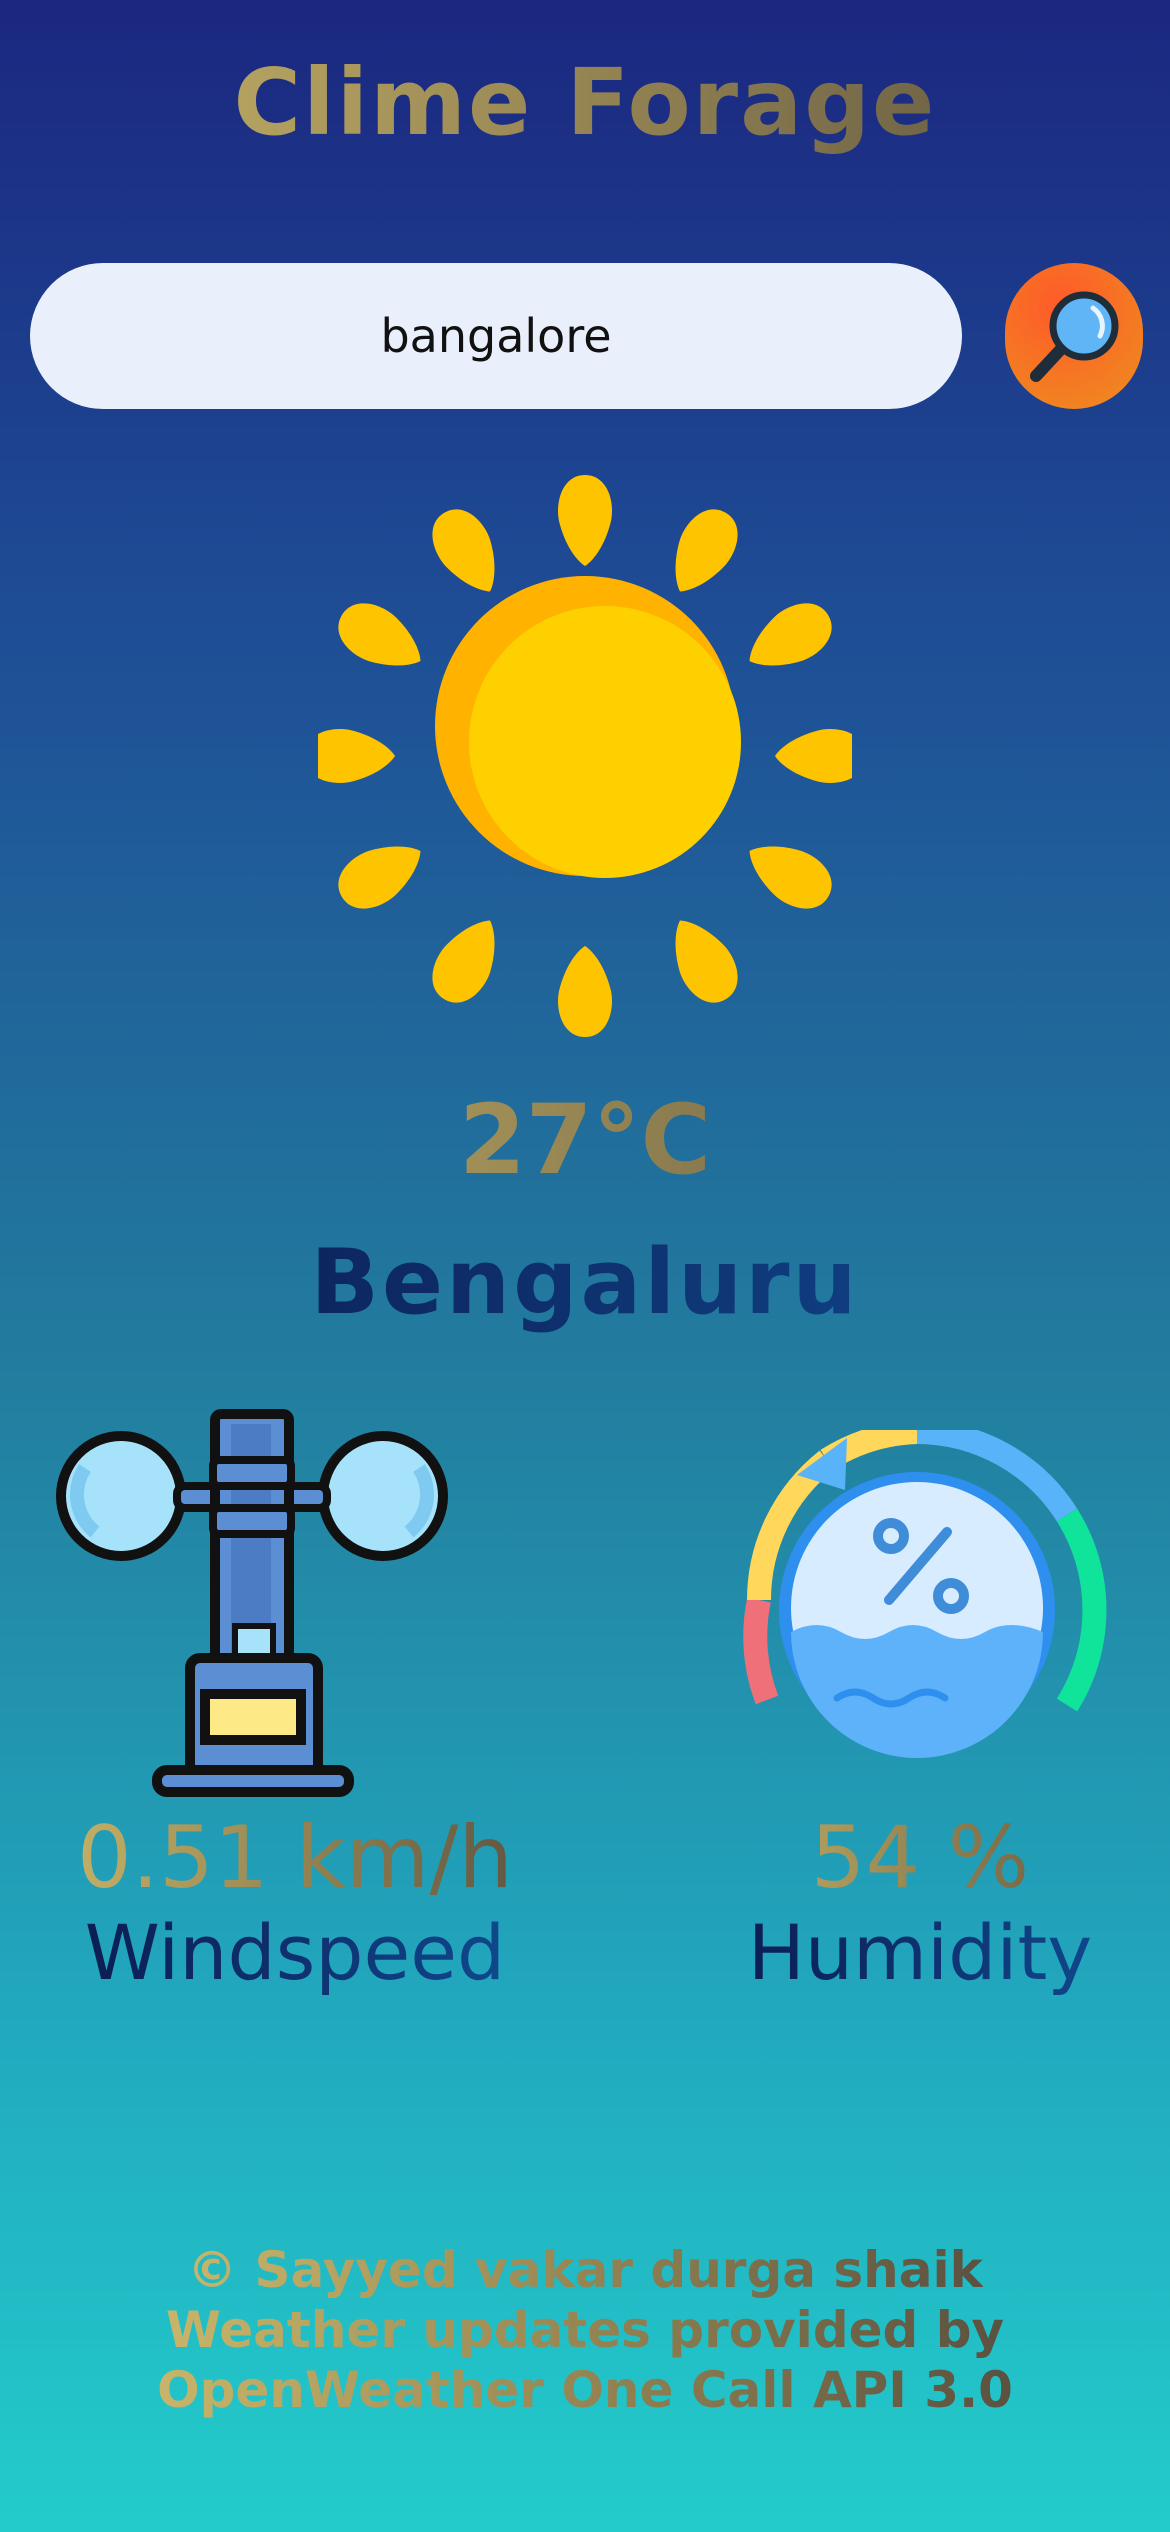 The height and width of the screenshot is (2532, 1170). I want to click on sun-icon, so click(585, 756).